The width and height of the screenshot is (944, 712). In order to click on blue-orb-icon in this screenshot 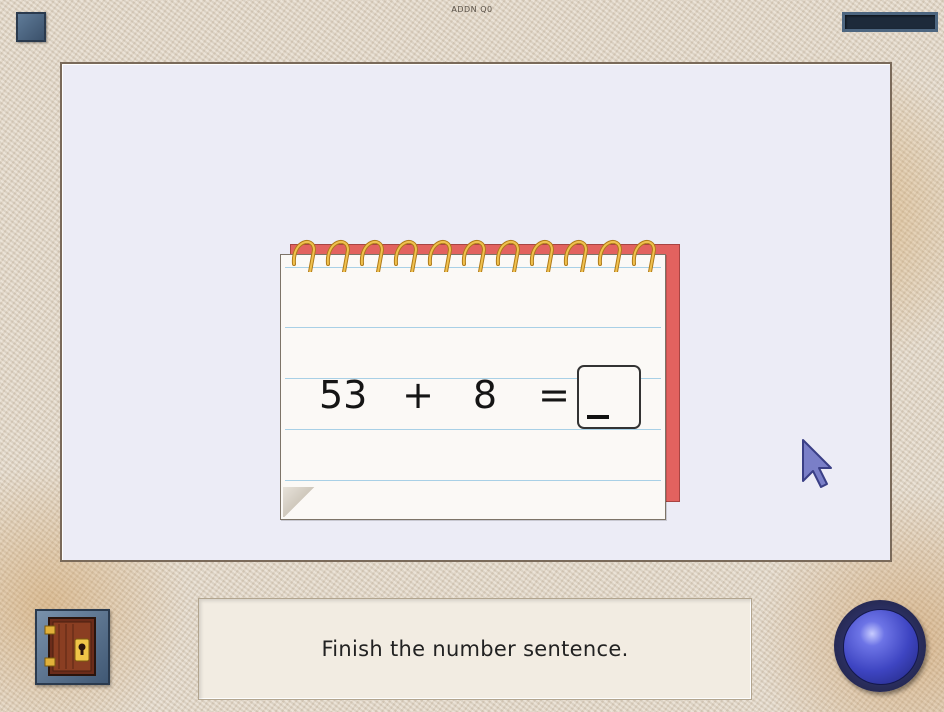, I will do `click(881, 647)`.